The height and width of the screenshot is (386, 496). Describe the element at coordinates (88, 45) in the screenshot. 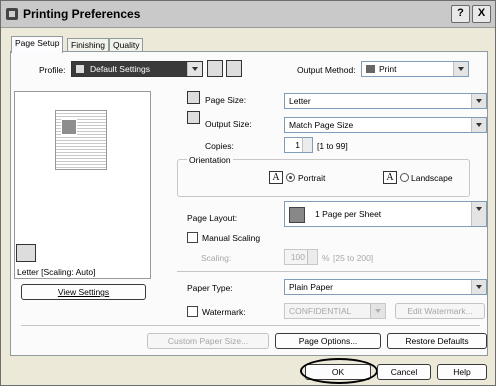

I see `tab-finishing: Finishing` at that location.